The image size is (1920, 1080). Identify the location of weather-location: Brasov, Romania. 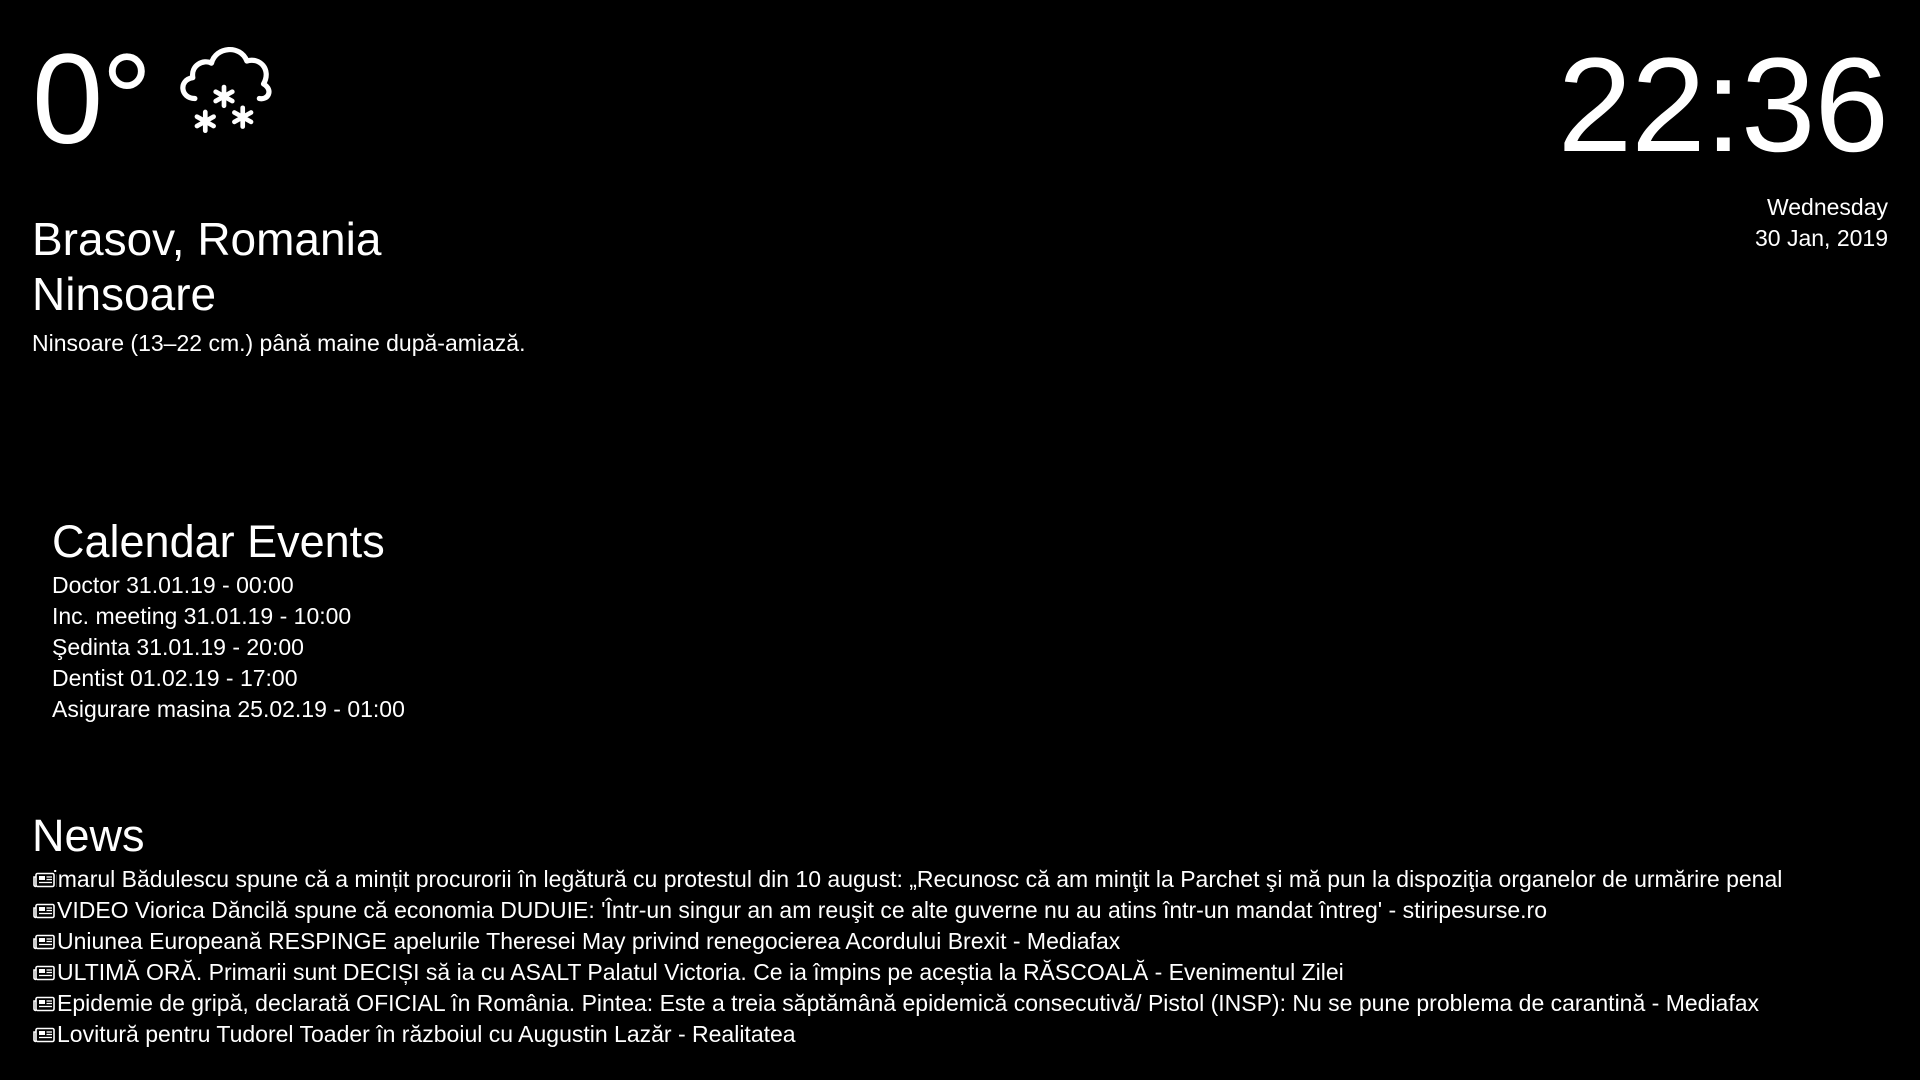
(207, 239).